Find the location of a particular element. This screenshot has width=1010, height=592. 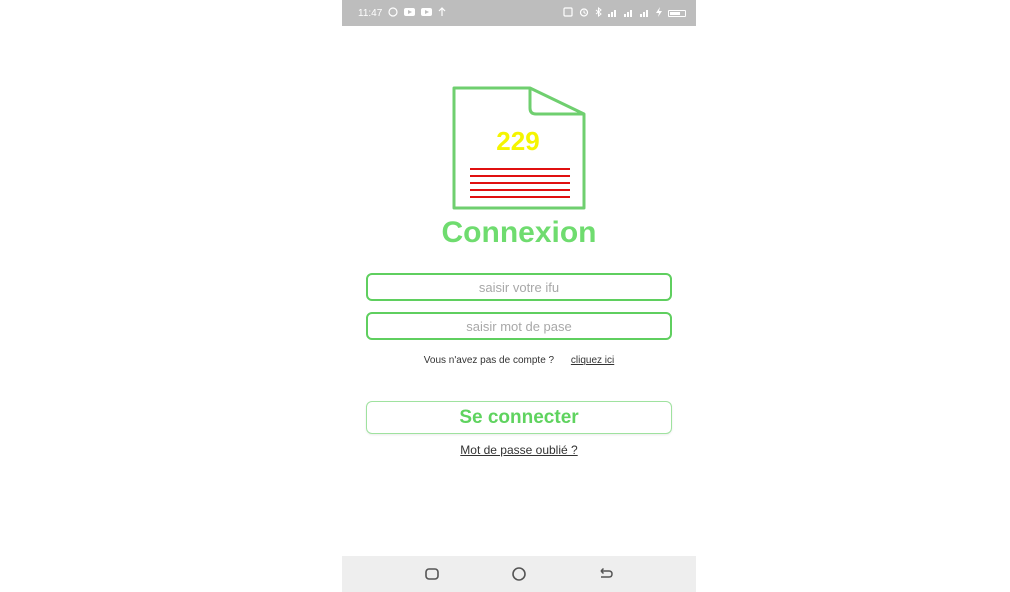

recent-apps-button is located at coordinates (432, 574).